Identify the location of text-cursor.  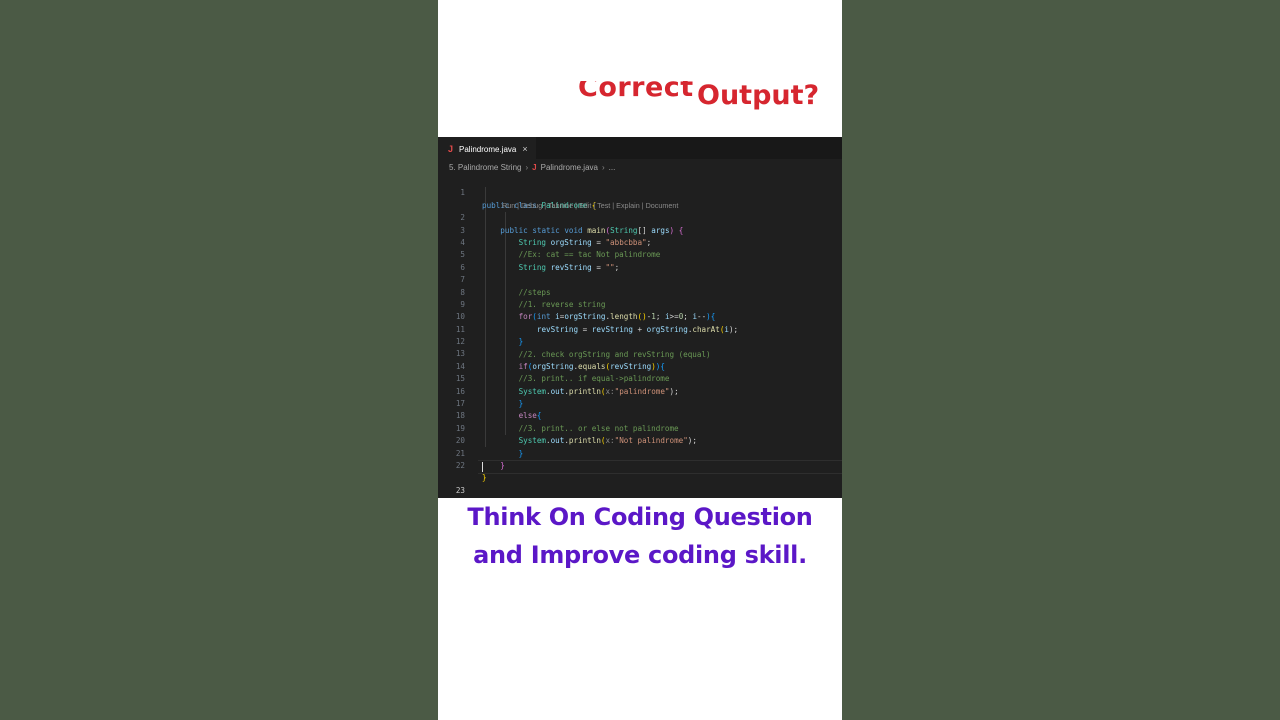
(482, 466).